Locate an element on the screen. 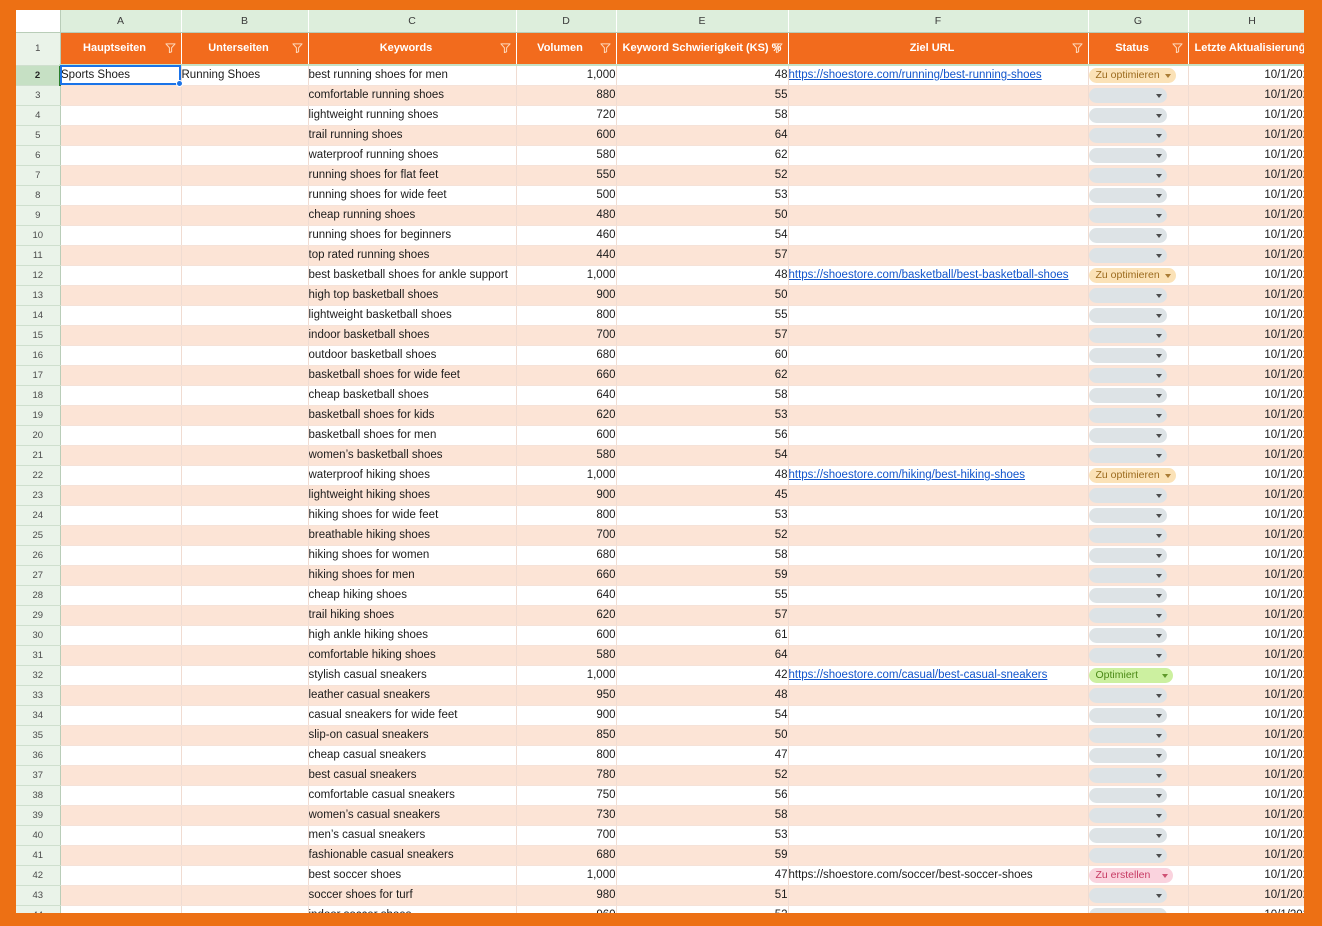  cell-volumen: 850 is located at coordinates (566, 735).